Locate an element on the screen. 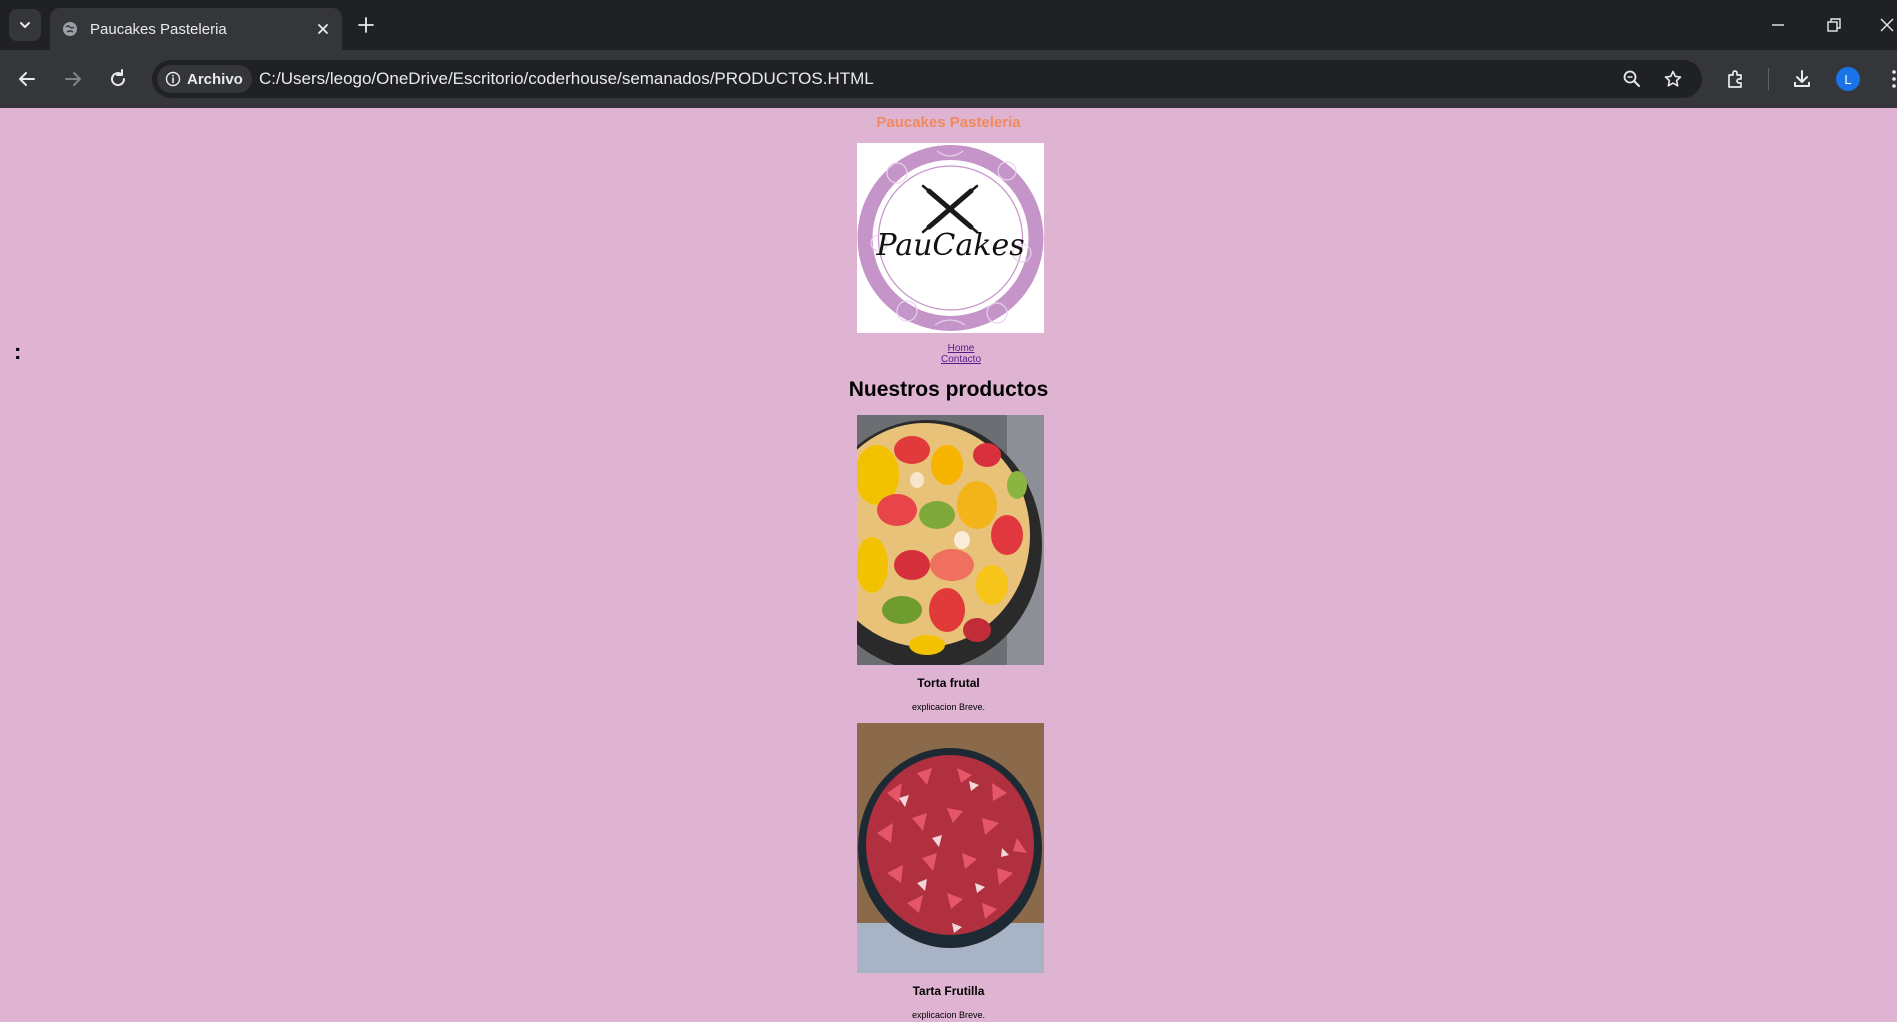 The image size is (1897, 1022). chevron-down-icon is located at coordinates (25, 25).